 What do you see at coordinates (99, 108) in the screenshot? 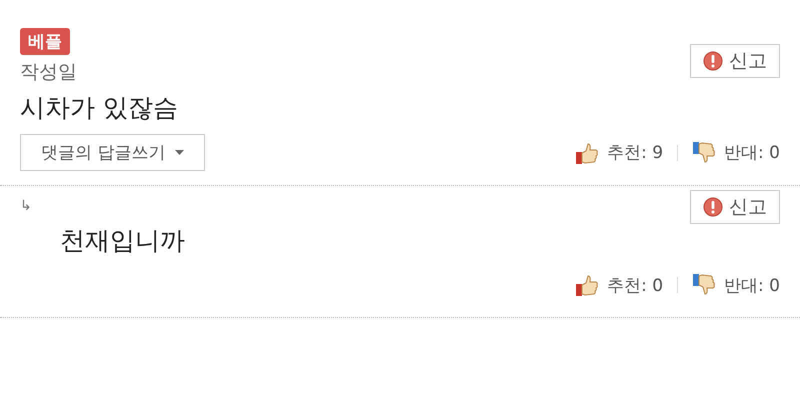
I see `comment-text: 시차가 있잖슴` at bounding box center [99, 108].